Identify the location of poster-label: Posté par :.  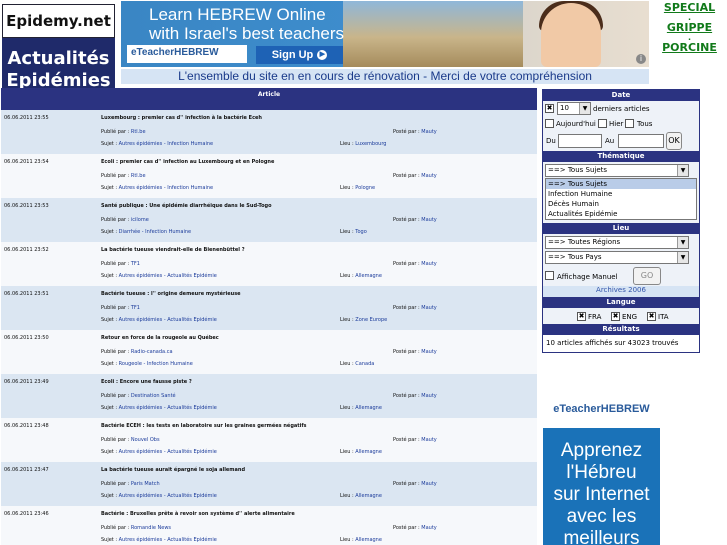
(406, 528).